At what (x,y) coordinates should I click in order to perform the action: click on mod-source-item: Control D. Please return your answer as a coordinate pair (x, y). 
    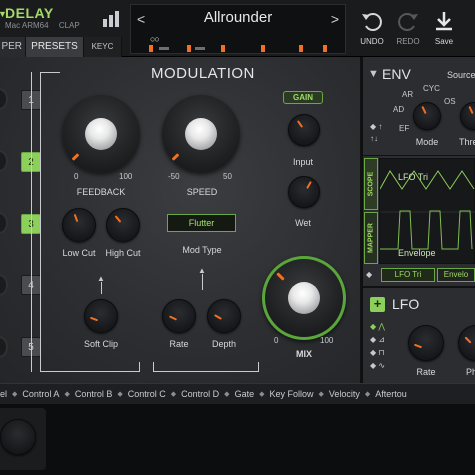
    Looking at the image, I should click on (200, 394).